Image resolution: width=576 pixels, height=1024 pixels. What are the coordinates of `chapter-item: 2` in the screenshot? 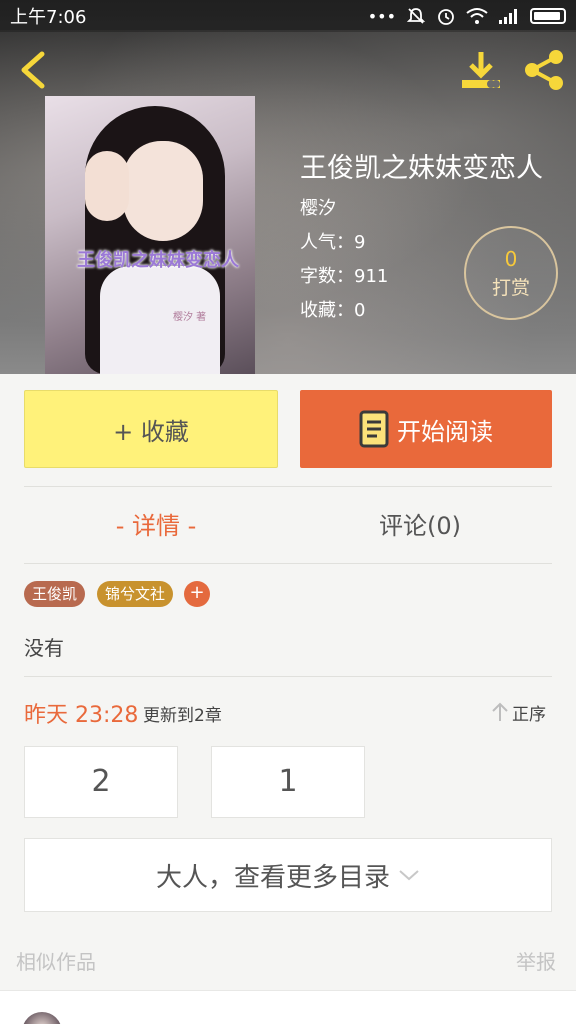 It's located at (101, 782).